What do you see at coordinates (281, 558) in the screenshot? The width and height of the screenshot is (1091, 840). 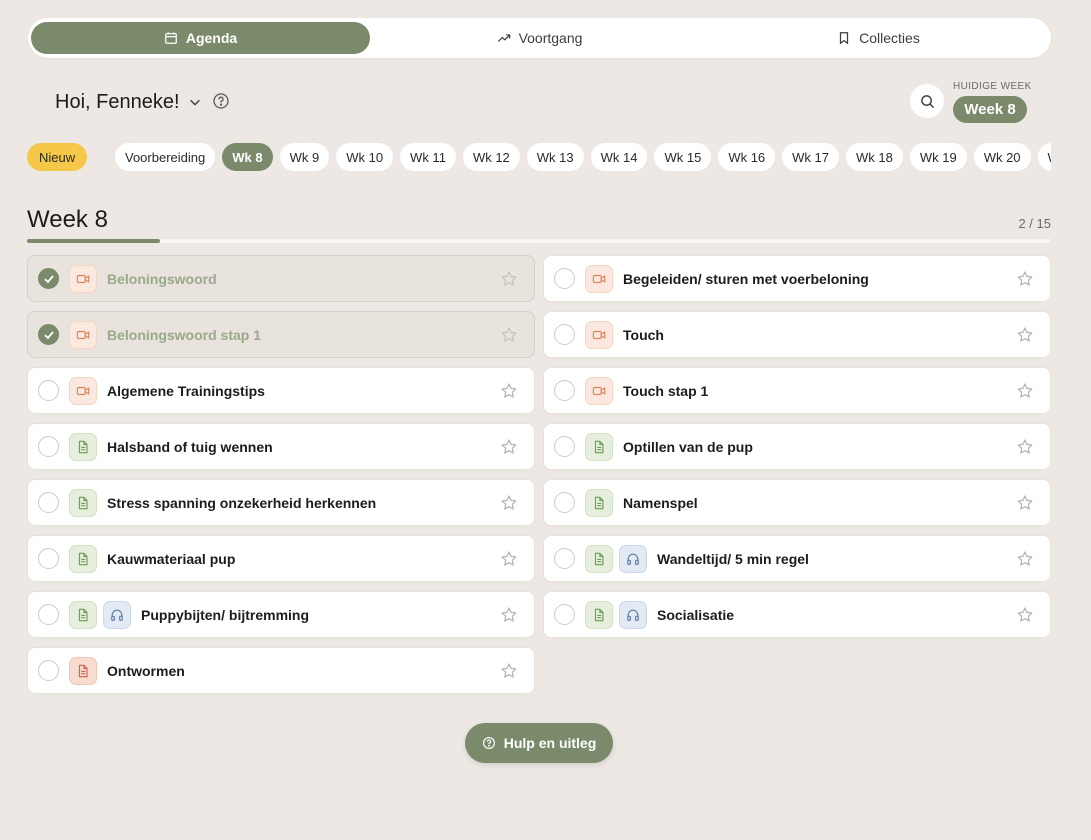 I see `lesson-card: Kauwmateriaal pup` at bounding box center [281, 558].